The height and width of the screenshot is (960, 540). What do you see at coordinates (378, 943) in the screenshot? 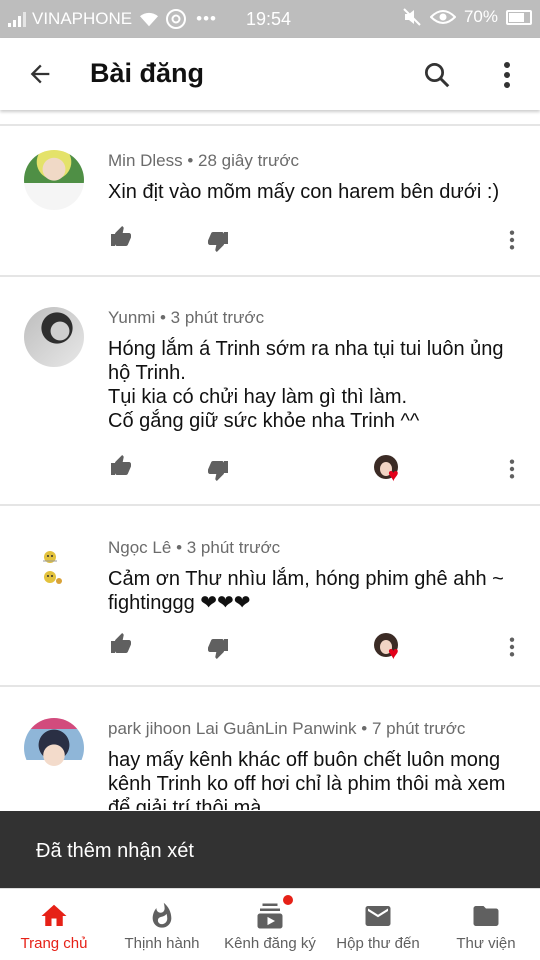
I see `nav-label: Hộp thư đến` at bounding box center [378, 943].